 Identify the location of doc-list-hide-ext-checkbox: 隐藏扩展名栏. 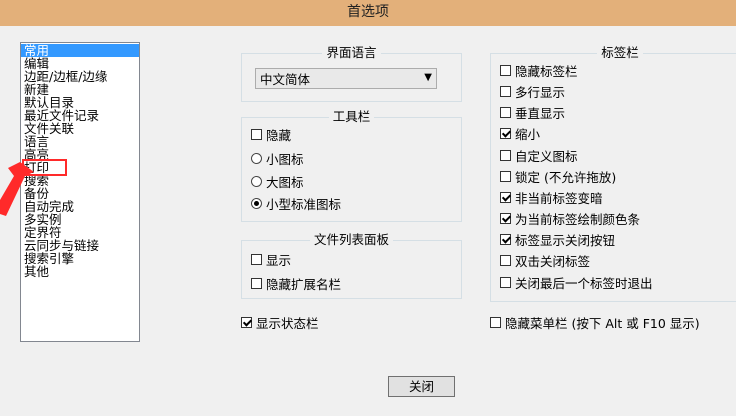
(296, 283).